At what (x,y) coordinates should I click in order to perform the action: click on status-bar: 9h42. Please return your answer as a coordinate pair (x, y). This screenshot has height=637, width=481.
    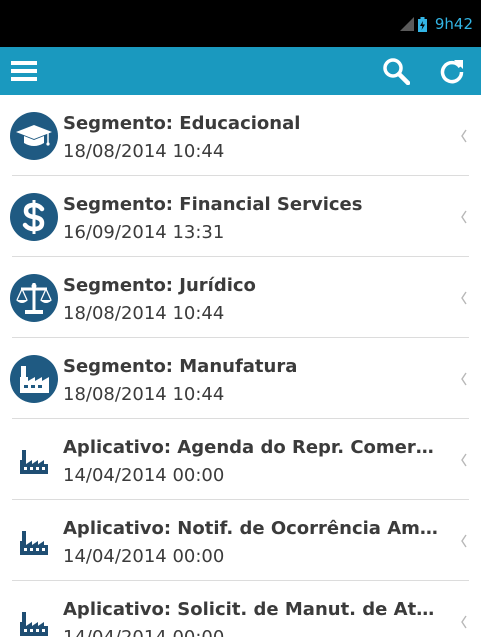
    Looking at the image, I should click on (240, 23).